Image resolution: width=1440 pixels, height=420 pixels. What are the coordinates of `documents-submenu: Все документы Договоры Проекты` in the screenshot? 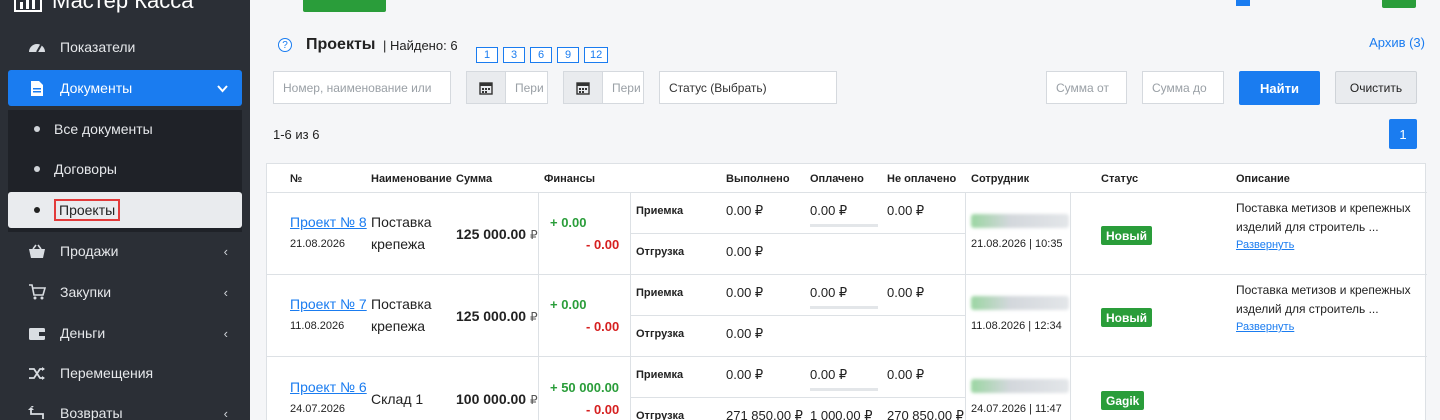 It's located at (125, 171).